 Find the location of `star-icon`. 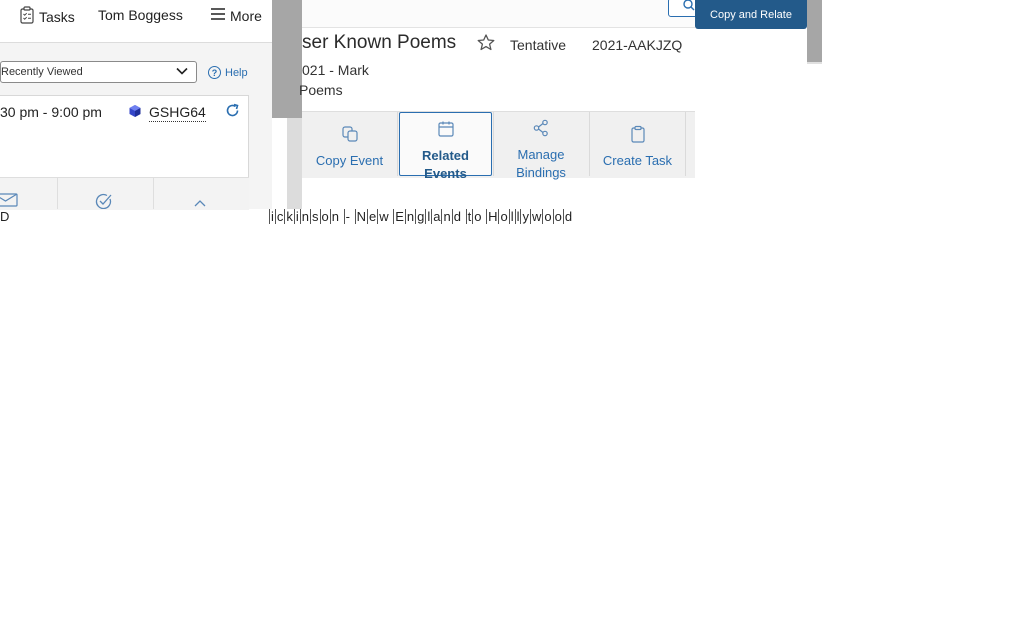

star-icon is located at coordinates (486, 45).